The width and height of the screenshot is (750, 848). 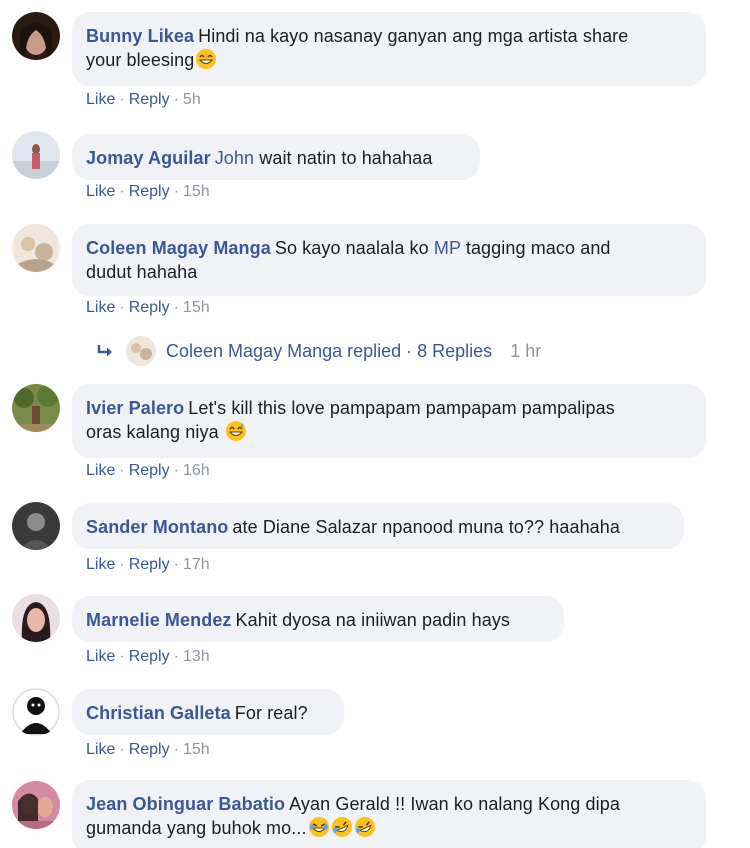 I want to click on comment-text: For real?, so click(x=271, y=713).